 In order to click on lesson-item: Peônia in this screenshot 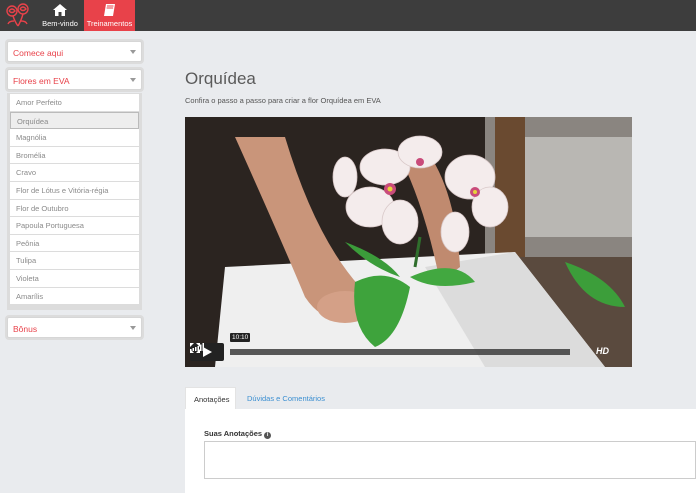, I will do `click(74, 243)`.